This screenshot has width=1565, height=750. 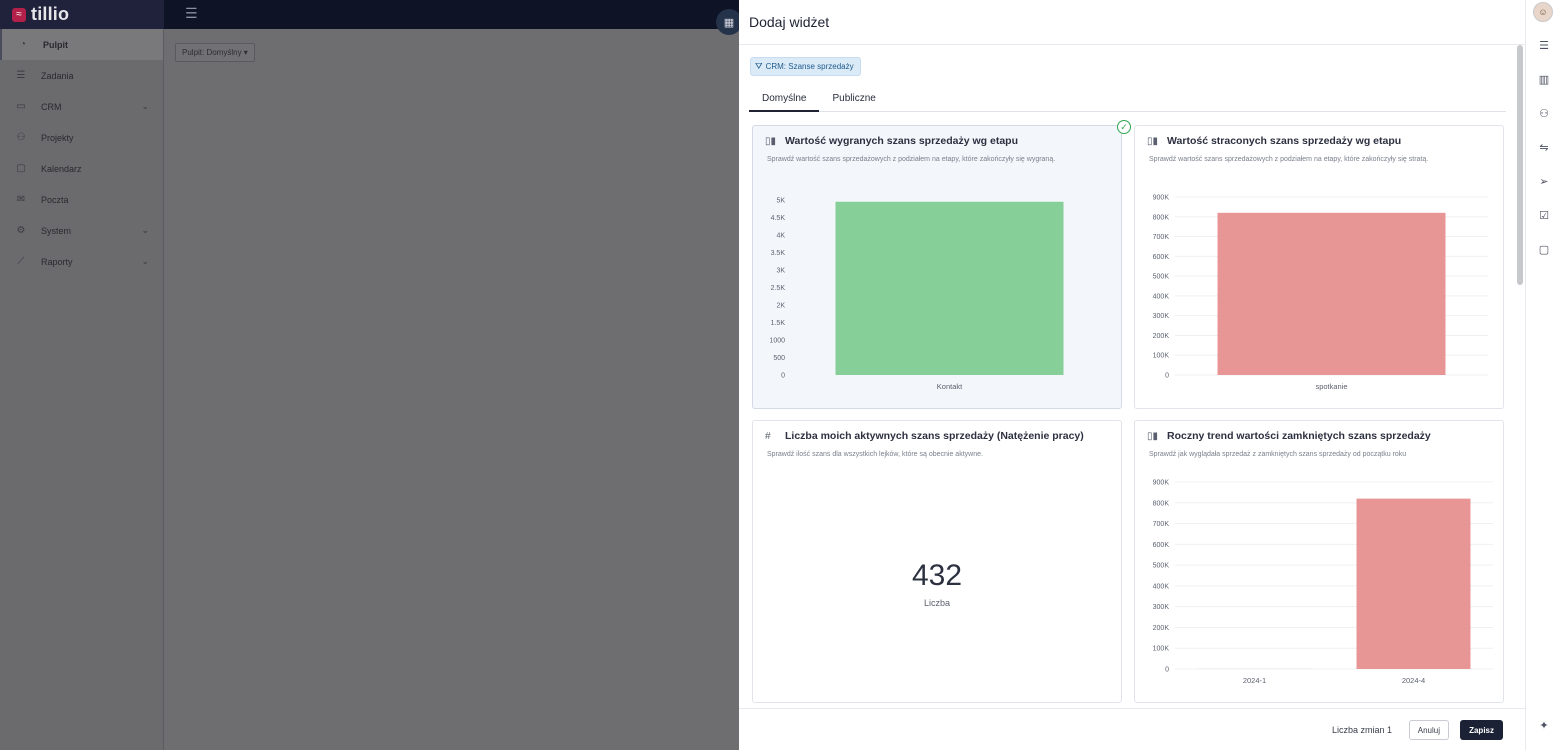 I want to click on panel-scrollbar, so click(x=1520, y=375).